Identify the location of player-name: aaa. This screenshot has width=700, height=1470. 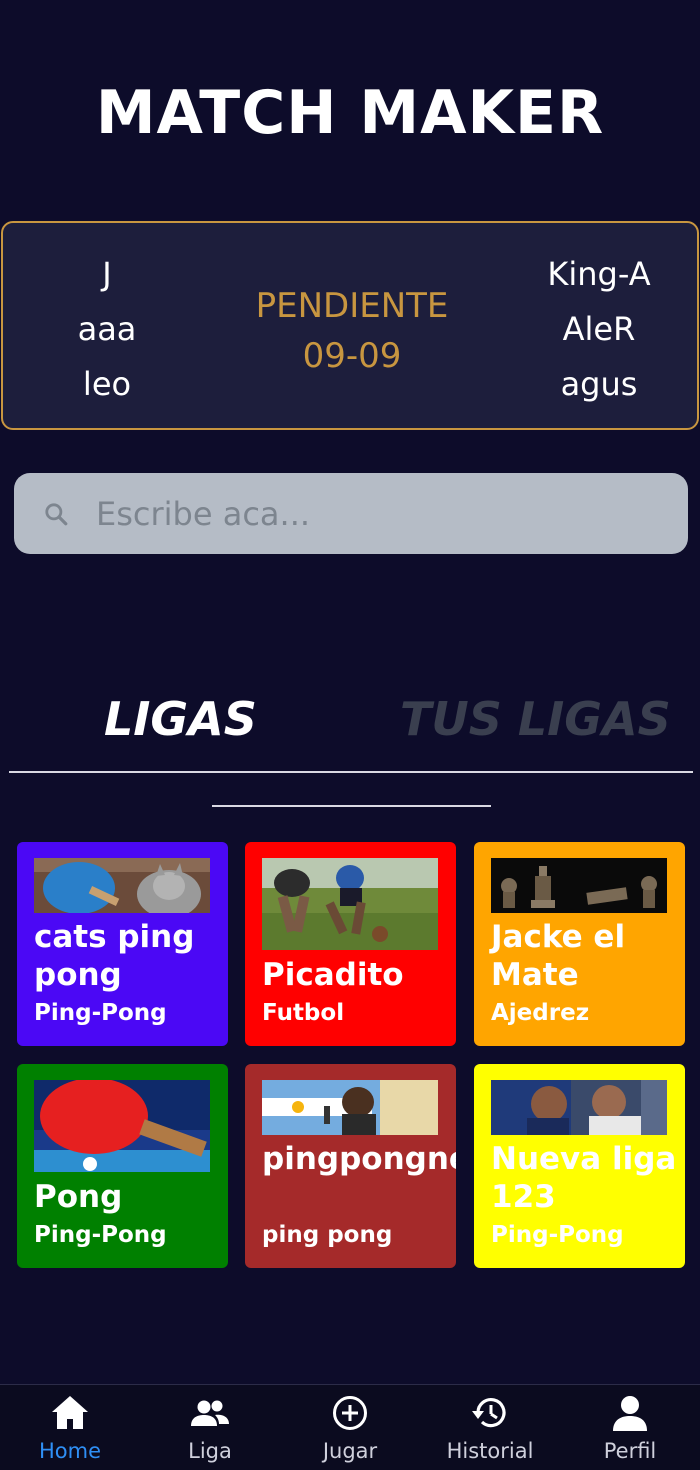
(107, 329).